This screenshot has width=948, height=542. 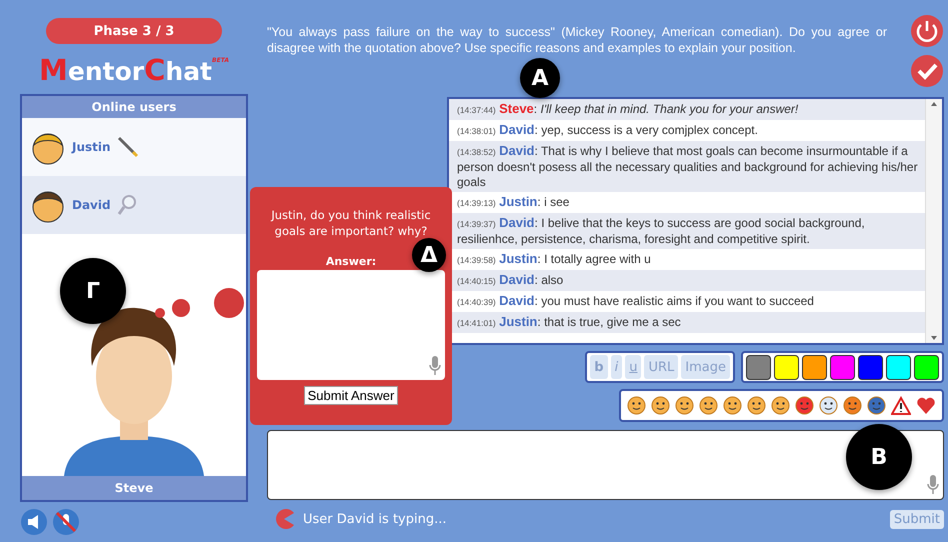 What do you see at coordinates (687, 322) in the screenshot?
I see `chat-message: (14:41:01) Justin: that is true, give me a sec` at bounding box center [687, 322].